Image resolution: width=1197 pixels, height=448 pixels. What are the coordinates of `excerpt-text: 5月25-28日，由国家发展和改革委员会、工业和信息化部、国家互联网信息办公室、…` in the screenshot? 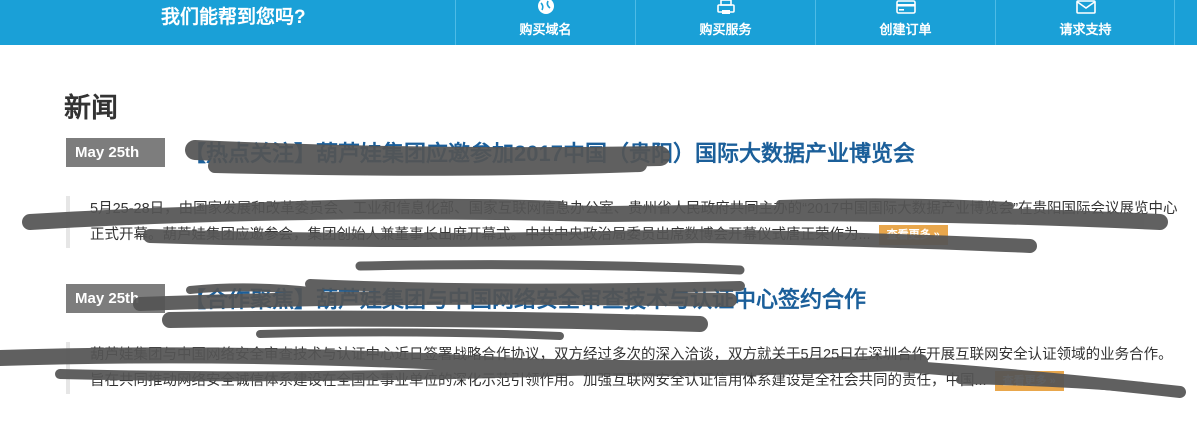 It's located at (634, 222).